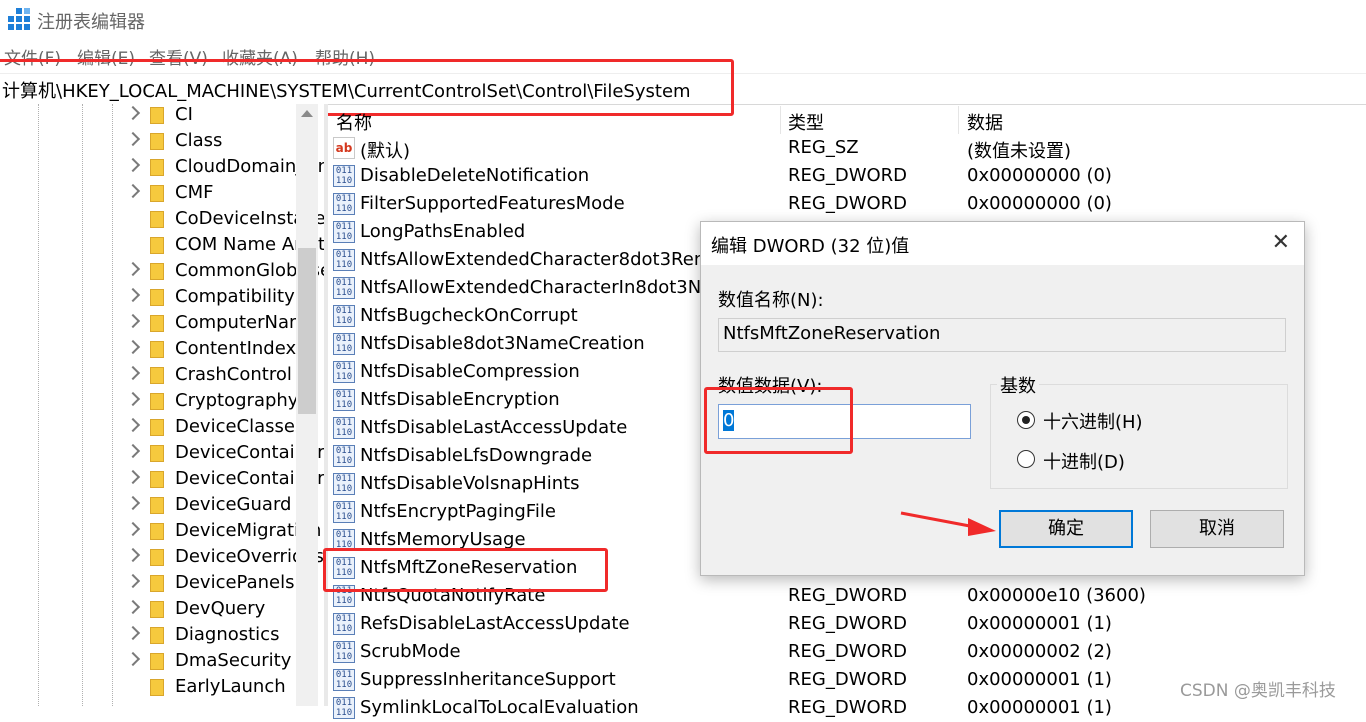 This screenshot has width=1366, height=722. I want to click on close-icon: ✕, so click(1281, 242).